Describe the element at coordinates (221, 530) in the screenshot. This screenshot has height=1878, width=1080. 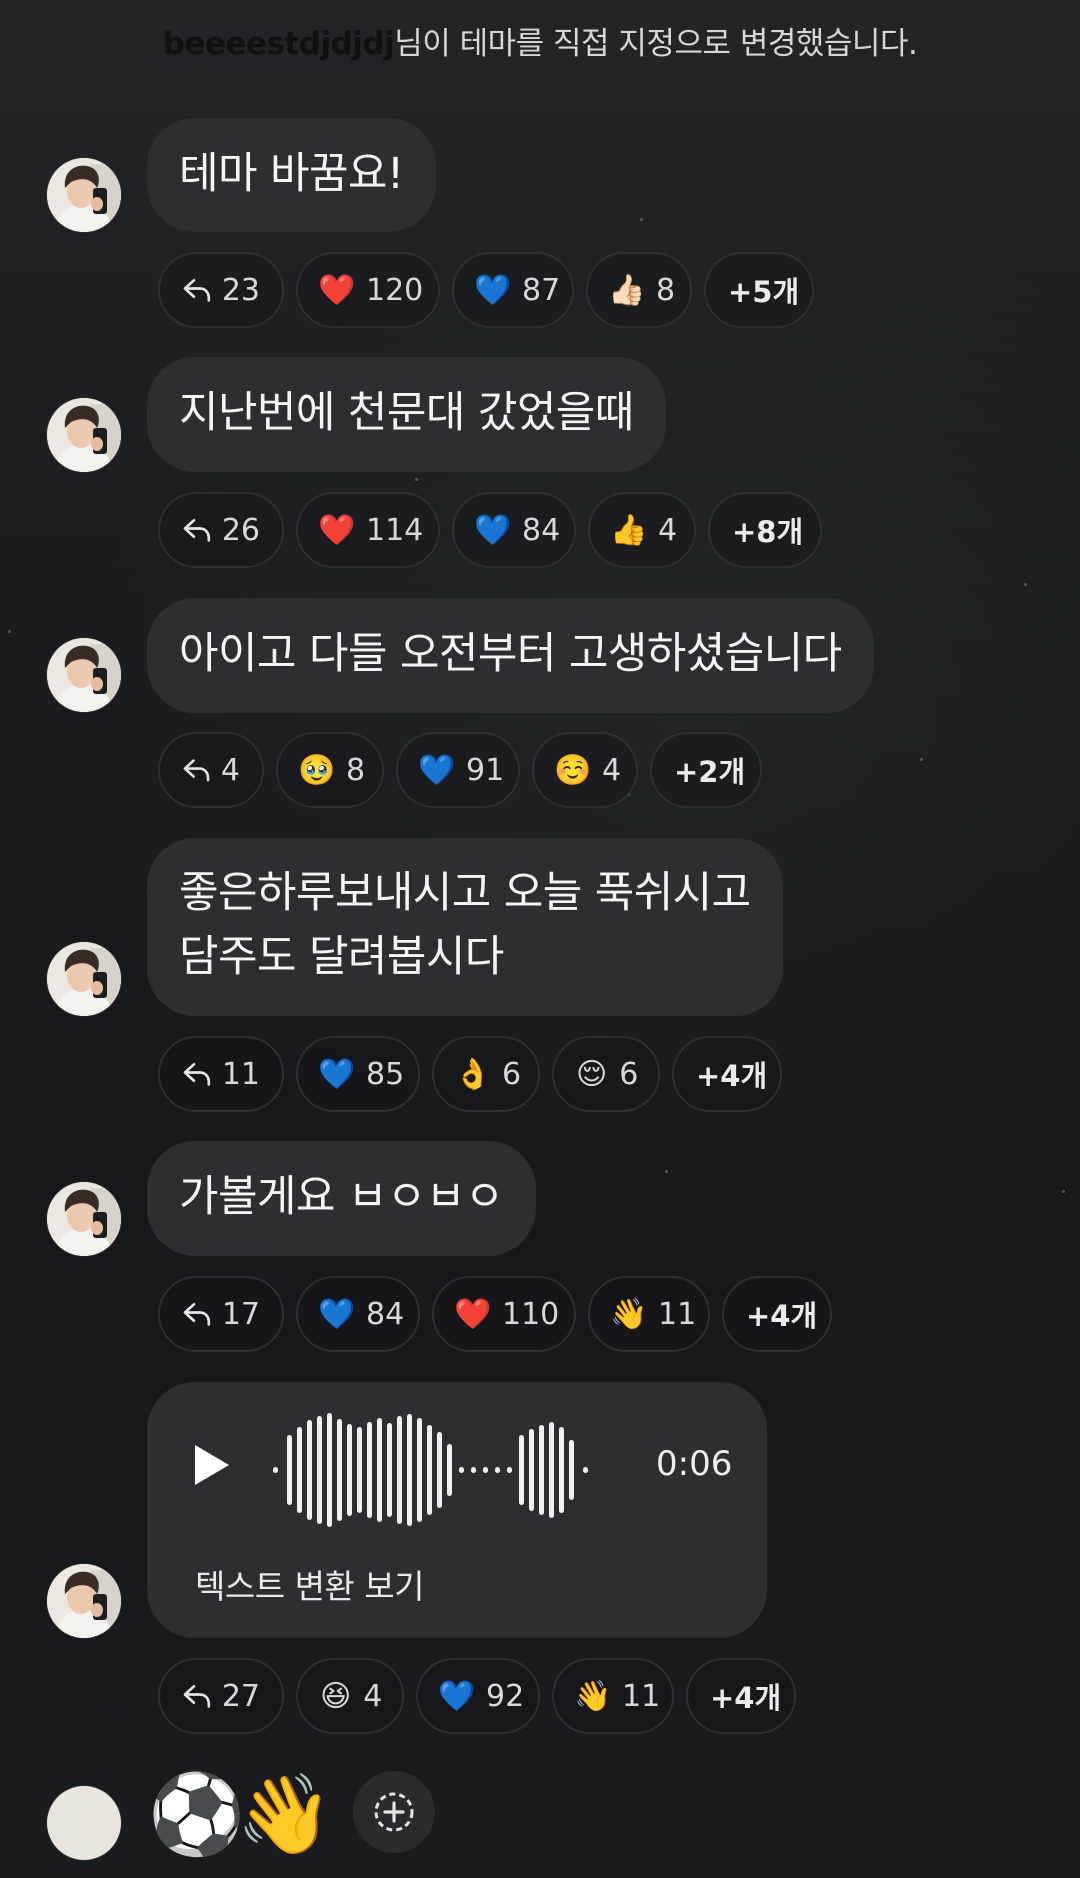
I see `reply-count-chip: 26` at that location.